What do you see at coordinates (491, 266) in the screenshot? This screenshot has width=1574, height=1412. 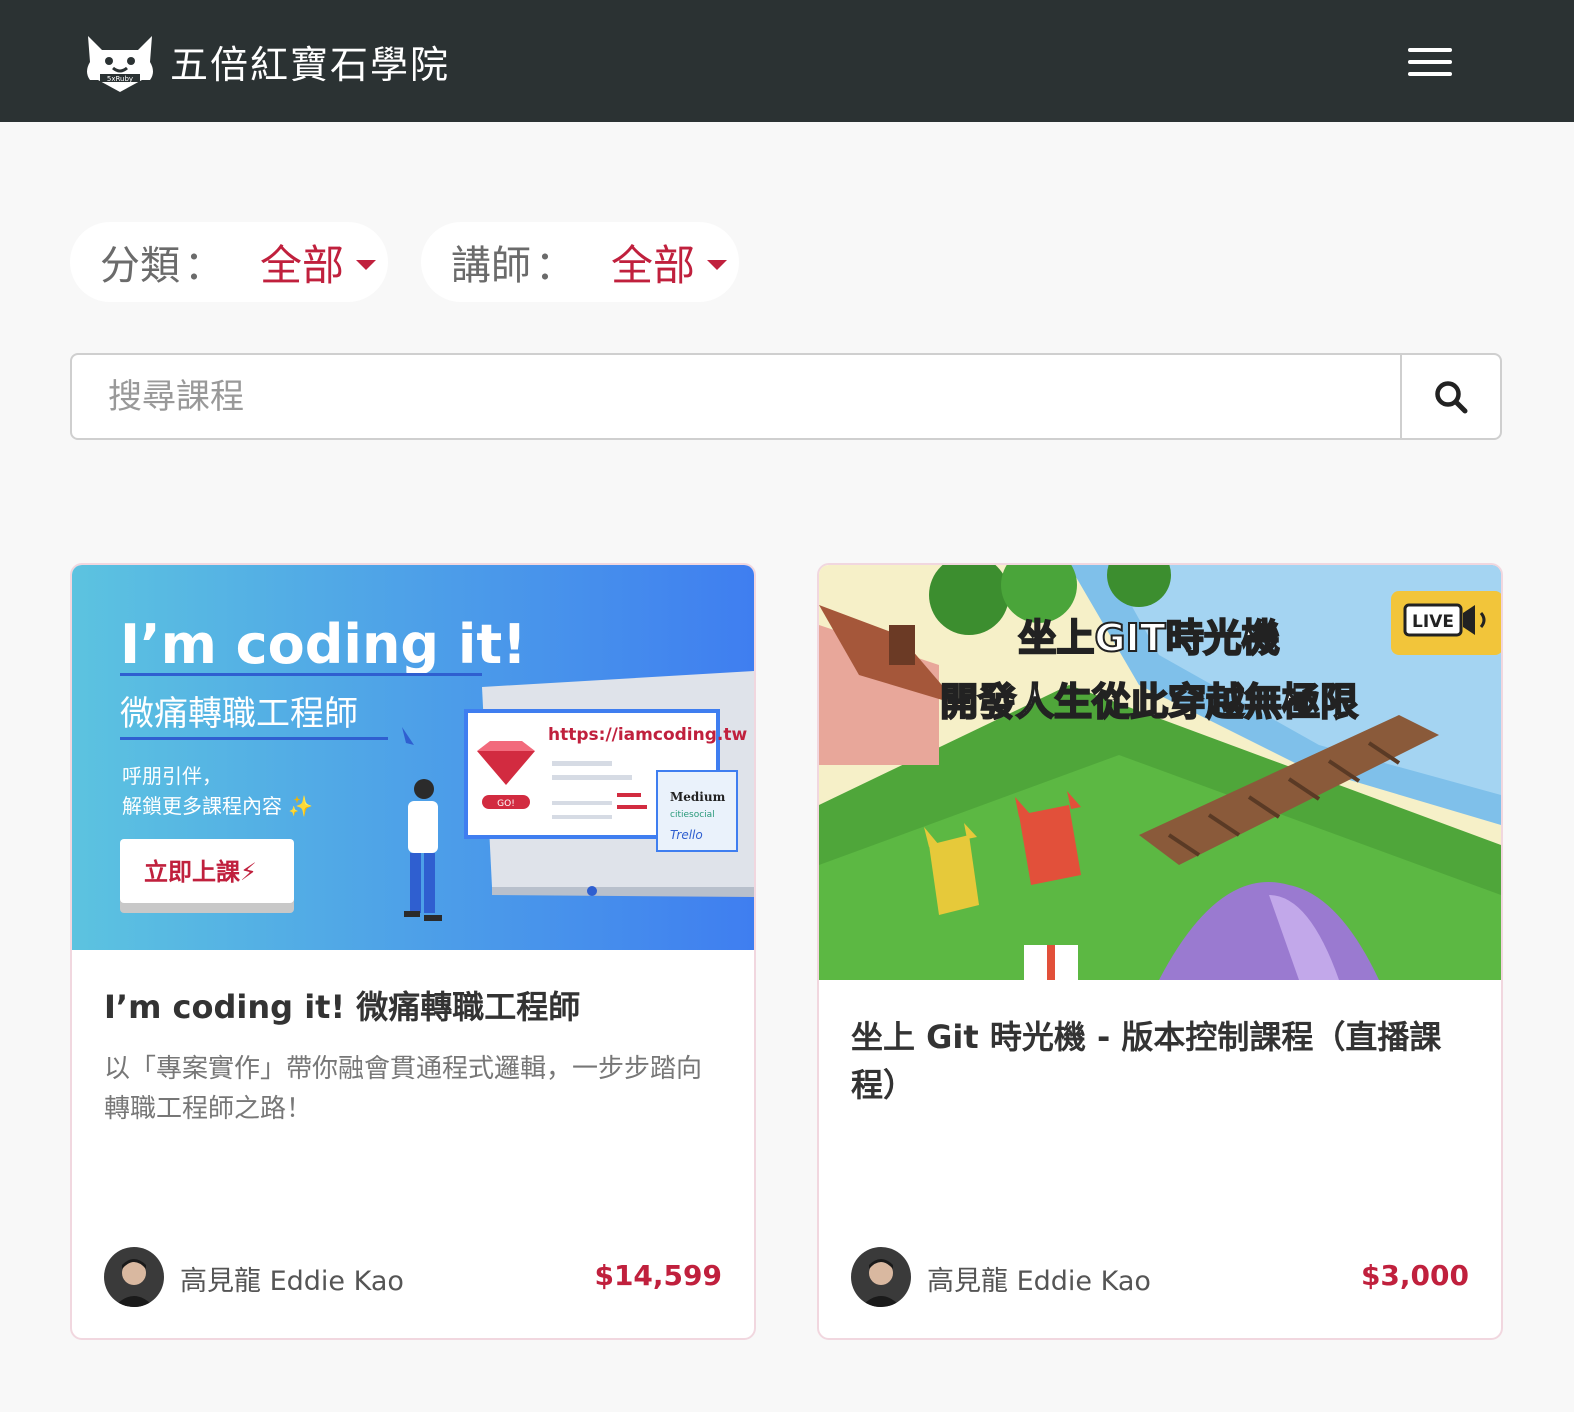 I see `teacher-filter-label: 講師` at bounding box center [491, 266].